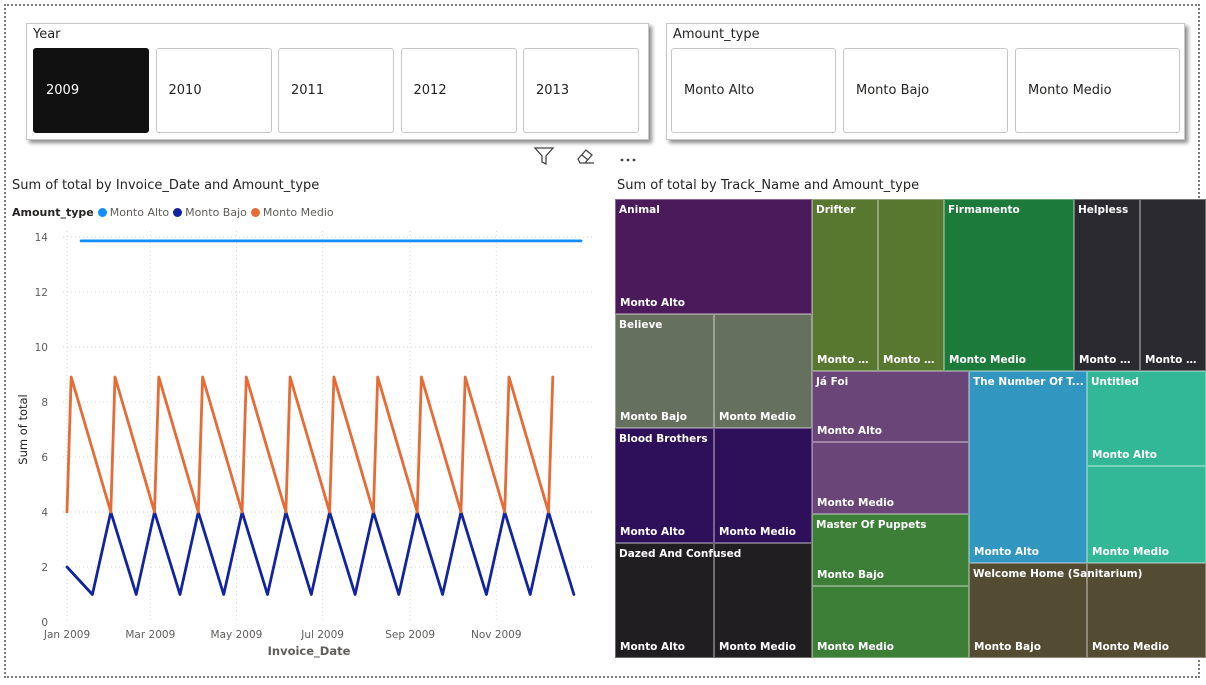 The height and width of the screenshot is (685, 1206). I want to click on x-tick-label: Mar 2009, so click(150, 635).